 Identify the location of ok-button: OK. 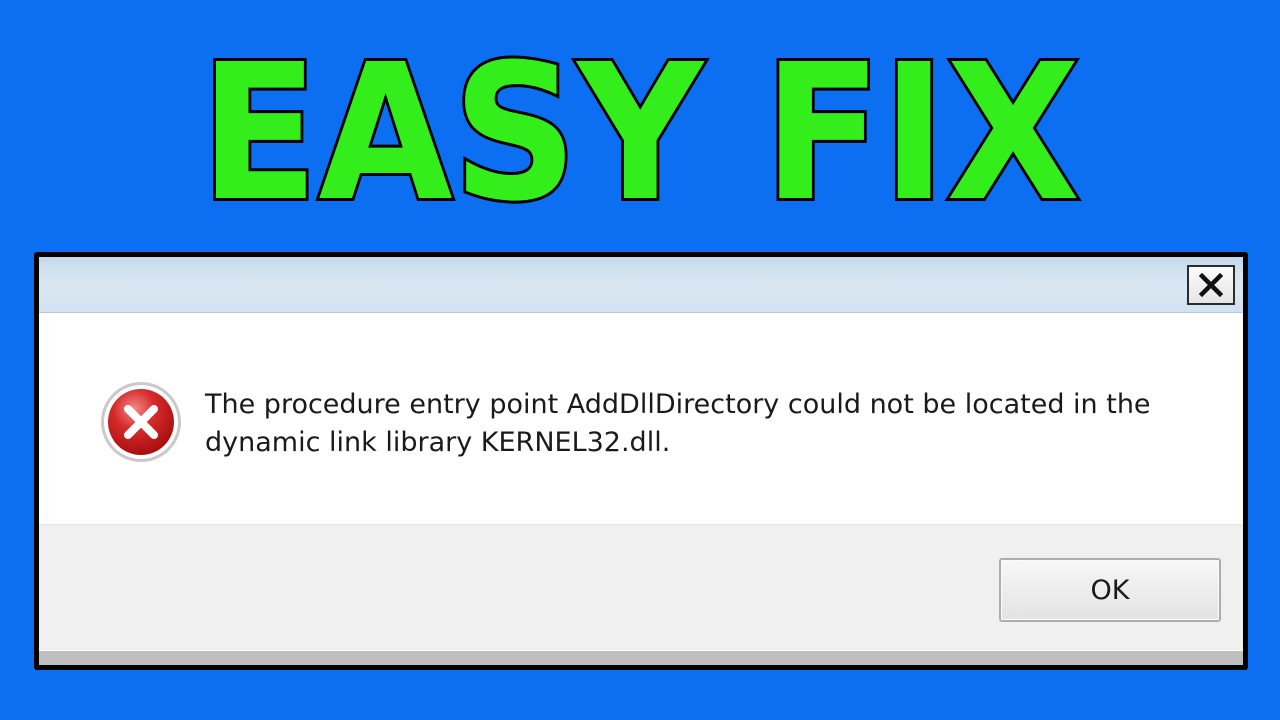
(1110, 590).